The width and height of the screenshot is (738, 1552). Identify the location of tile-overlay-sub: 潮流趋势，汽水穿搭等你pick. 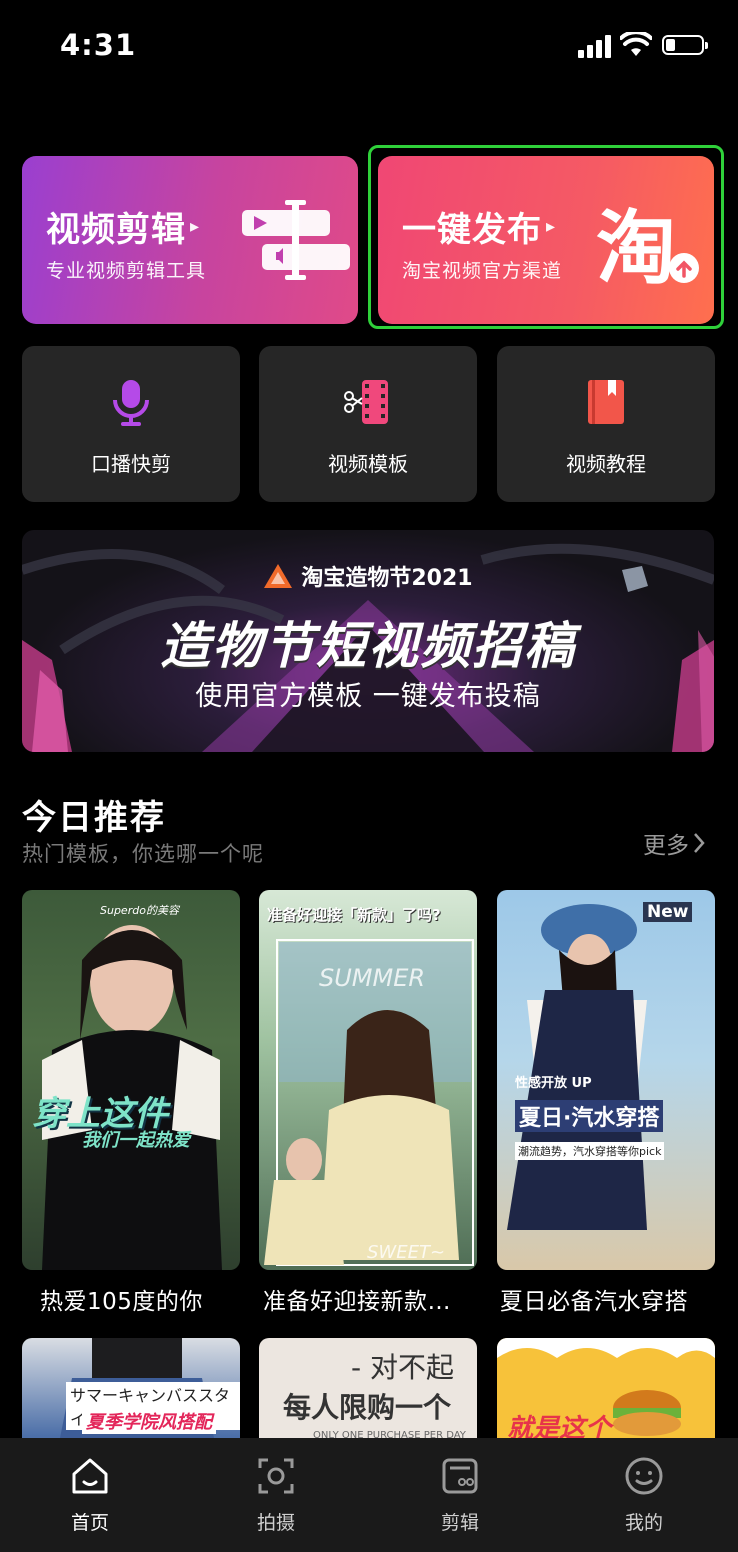
(590, 1151).